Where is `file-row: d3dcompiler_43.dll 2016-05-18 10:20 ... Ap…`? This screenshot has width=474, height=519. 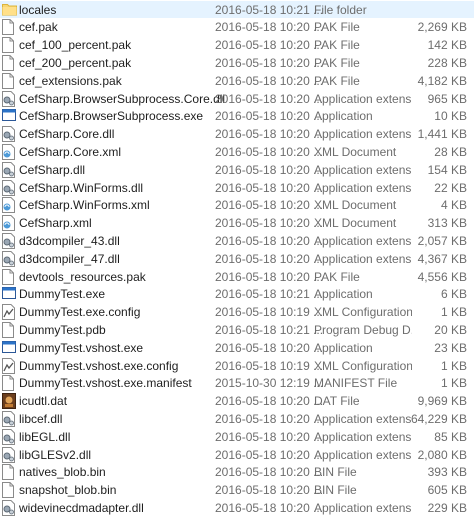 file-row: d3dcompiler_43.dll 2016-05-18 10:20 ... Ap… is located at coordinates (237, 241).